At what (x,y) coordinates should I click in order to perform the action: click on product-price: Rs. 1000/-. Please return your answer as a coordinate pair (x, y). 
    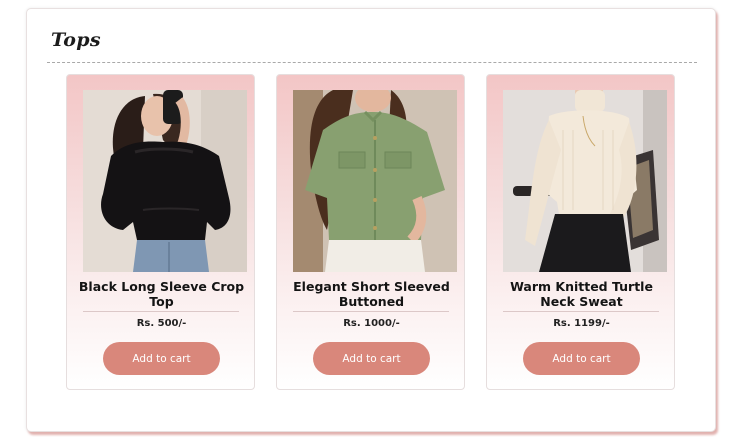
    Looking at the image, I should click on (371, 323).